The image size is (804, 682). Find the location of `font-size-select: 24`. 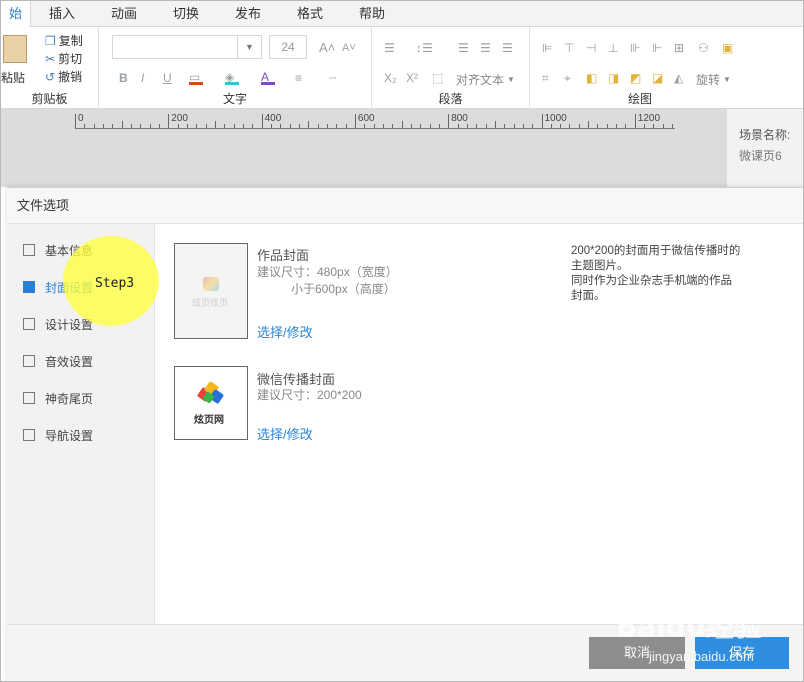

font-size-select: 24 is located at coordinates (288, 47).